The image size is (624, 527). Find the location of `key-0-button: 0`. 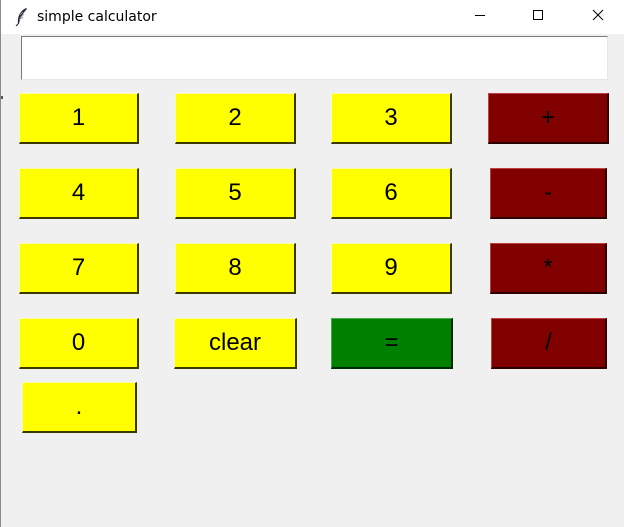

key-0-button: 0 is located at coordinates (79, 343).